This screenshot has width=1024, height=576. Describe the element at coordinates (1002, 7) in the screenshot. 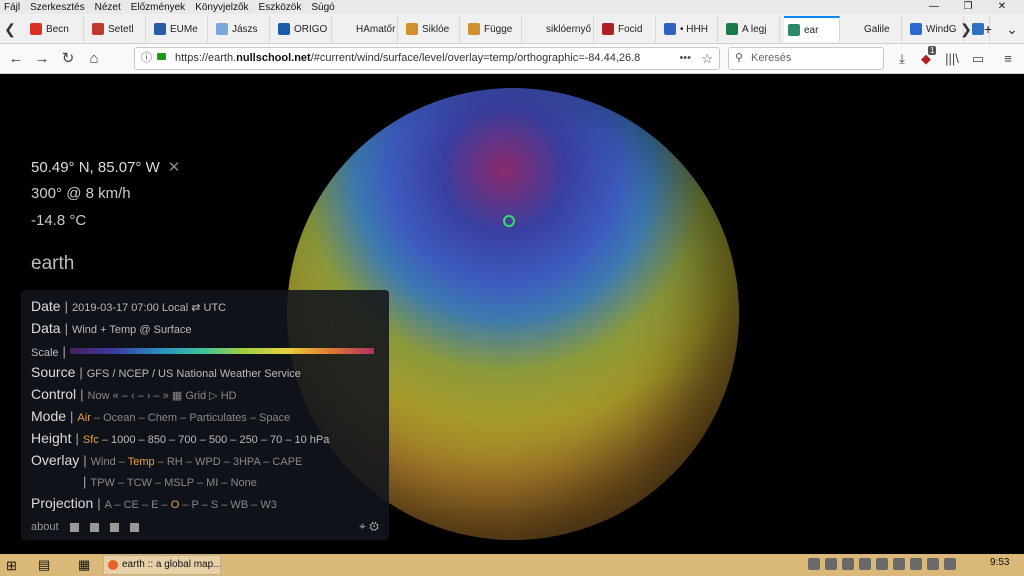

I see `close-window-button: ✕` at that location.